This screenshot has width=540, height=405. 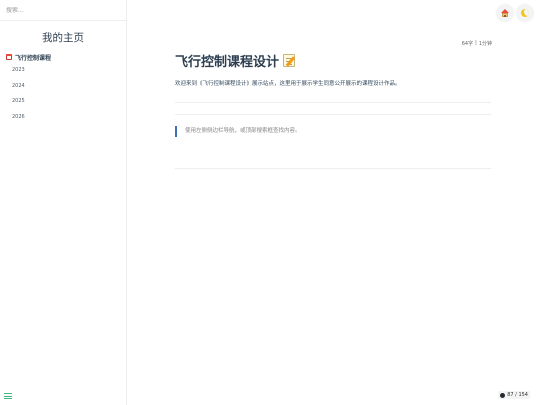 What do you see at coordinates (33, 58) in the screenshot?
I see `sidebar-item-label: 飞行控制课程` at bounding box center [33, 58].